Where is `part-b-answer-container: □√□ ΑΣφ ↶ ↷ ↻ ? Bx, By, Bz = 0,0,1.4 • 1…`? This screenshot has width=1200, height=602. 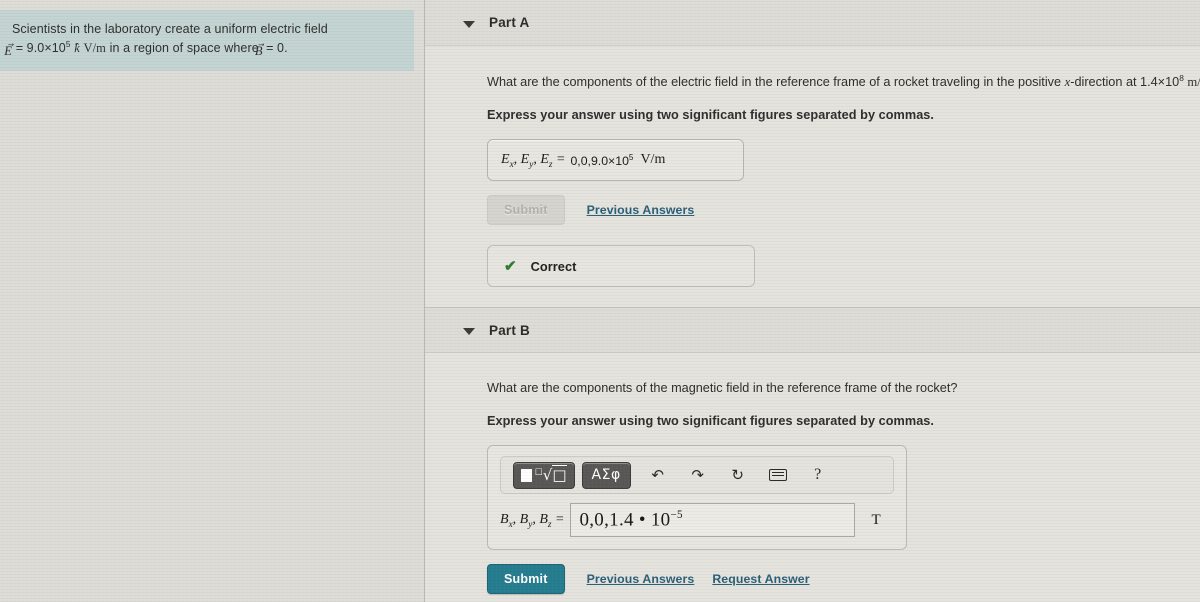
part-b-answer-container: □√□ ΑΣφ ↶ ↷ ↻ ? Bx, By, Bz = 0,0,1.4 • 1… is located at coordinates (697, 498).